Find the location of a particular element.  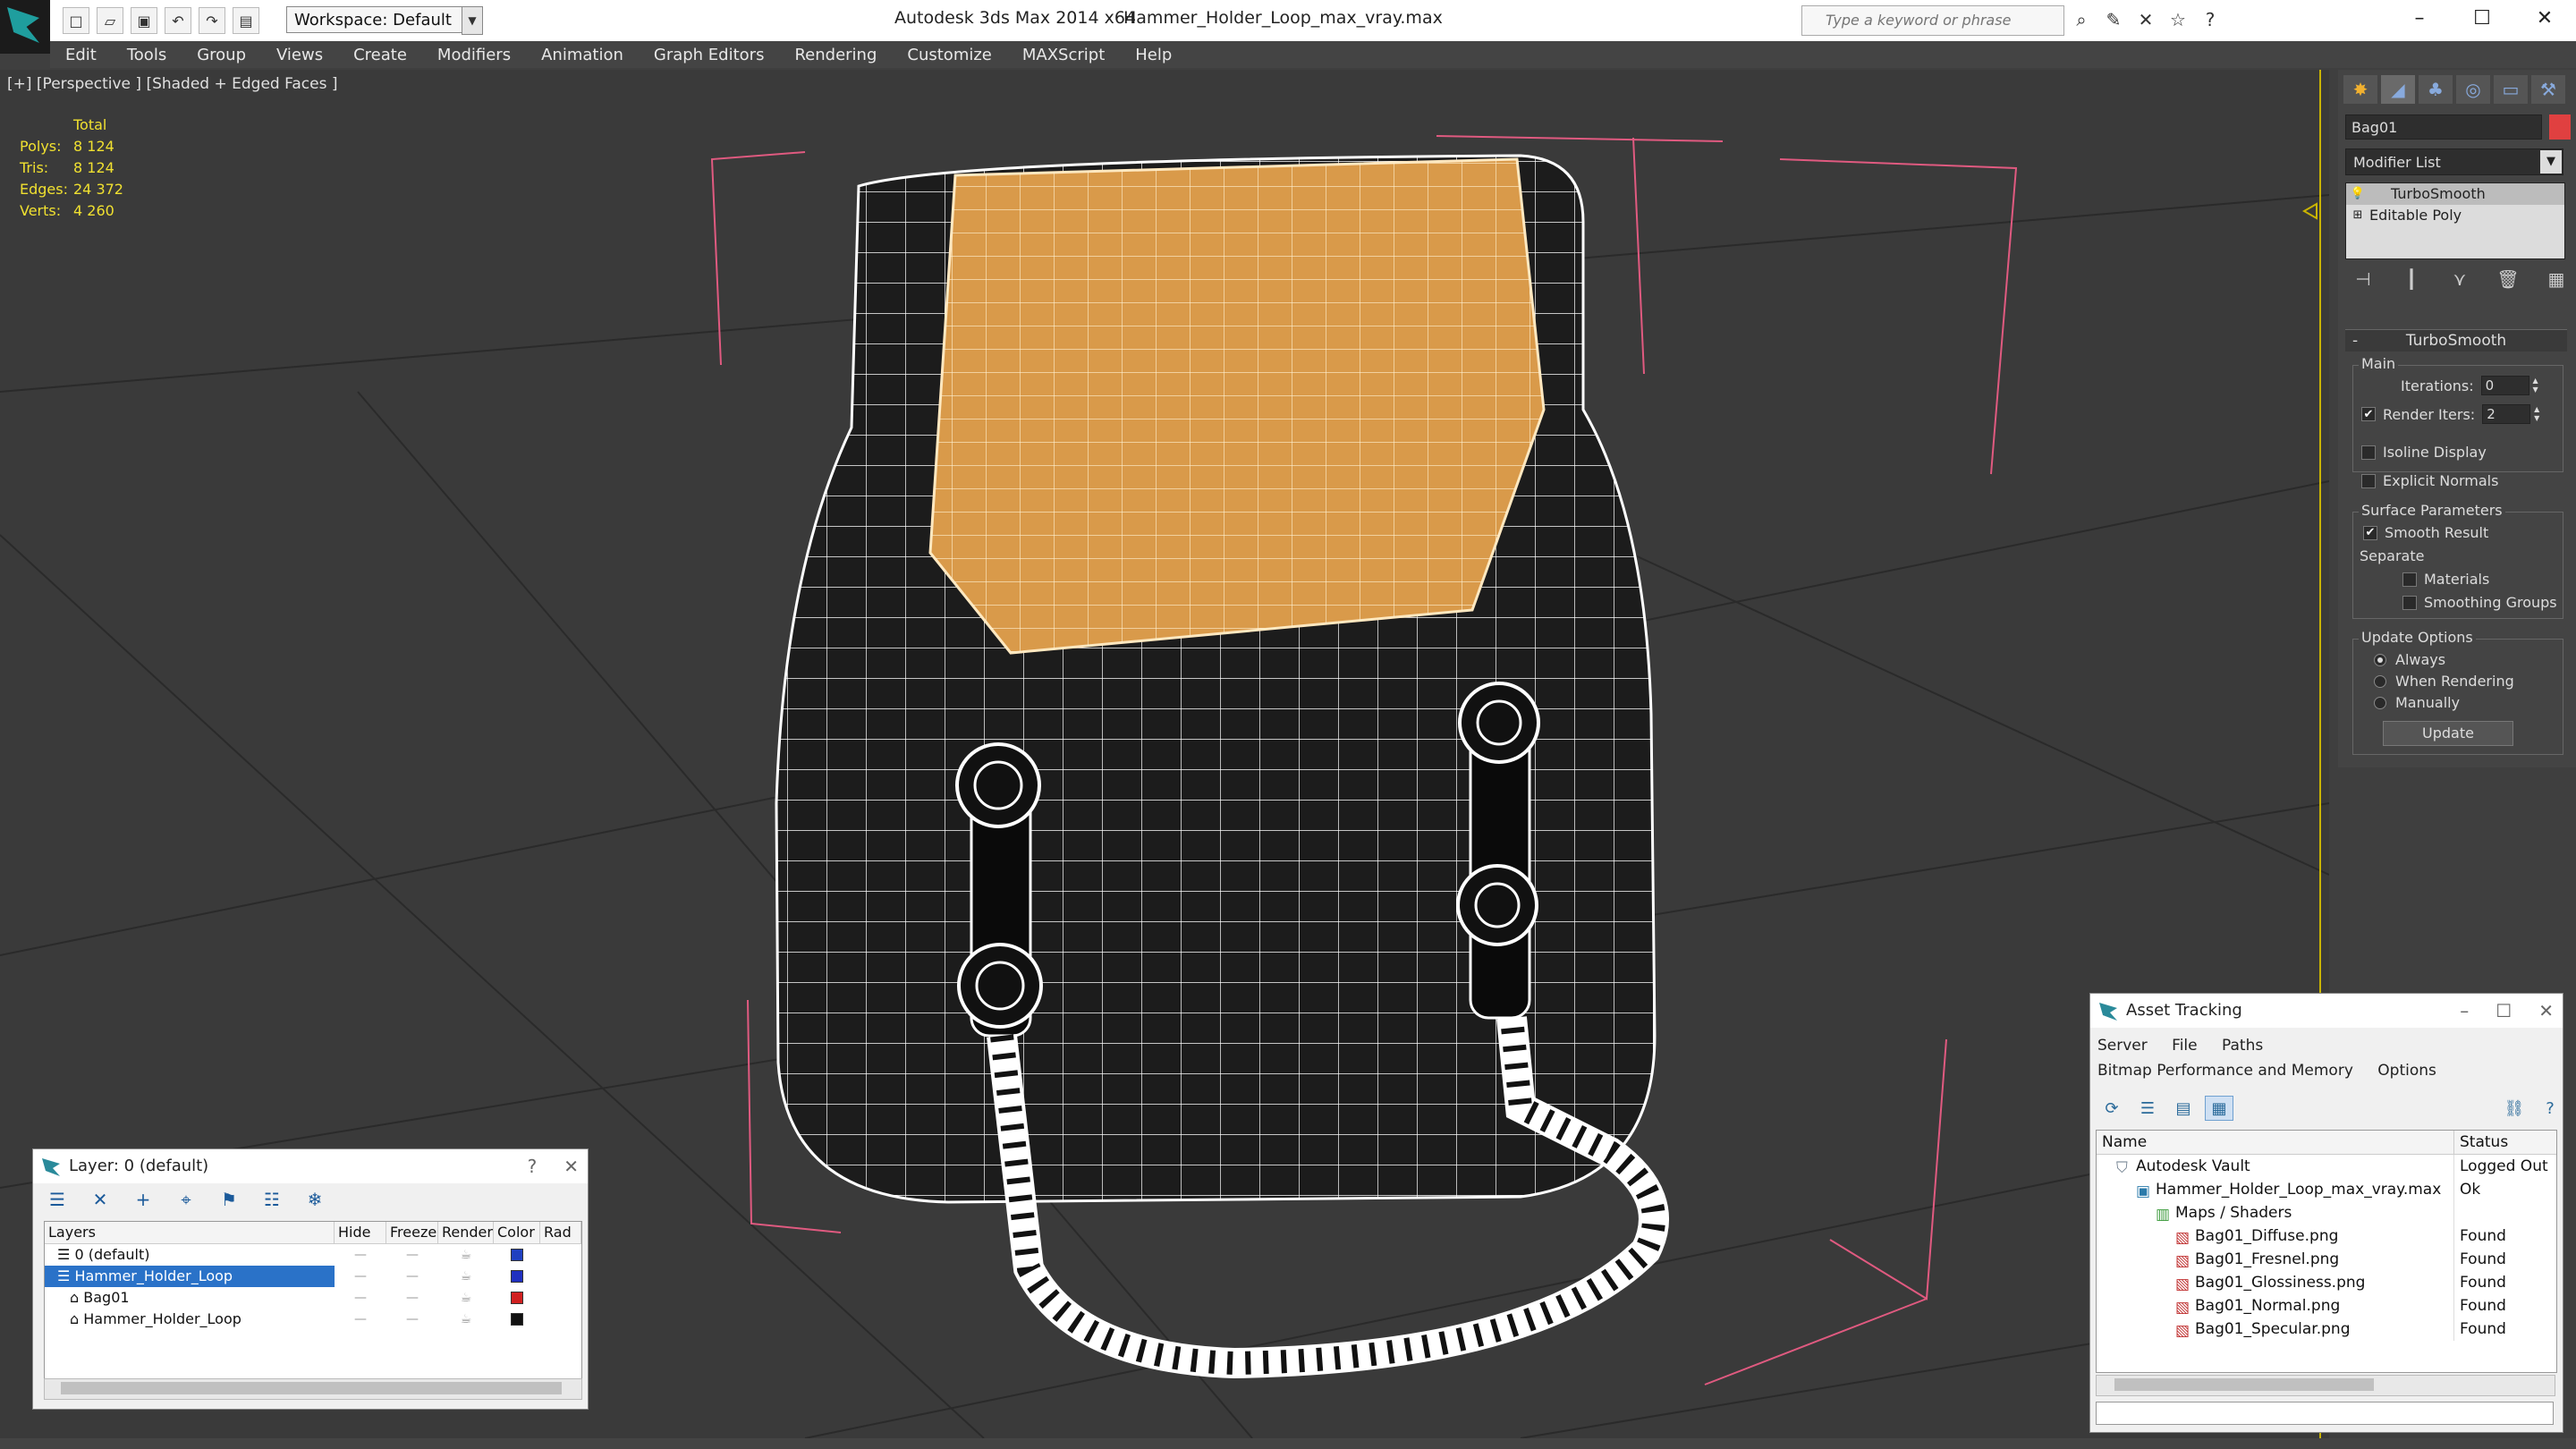

app-logo-button is located at coordinates (25, 27).